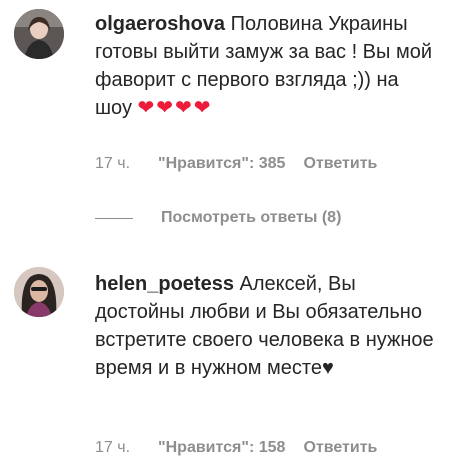  I want to click on comment-meta: 17 ч. "Нравится": 385 Ответить, so click(236, 164).